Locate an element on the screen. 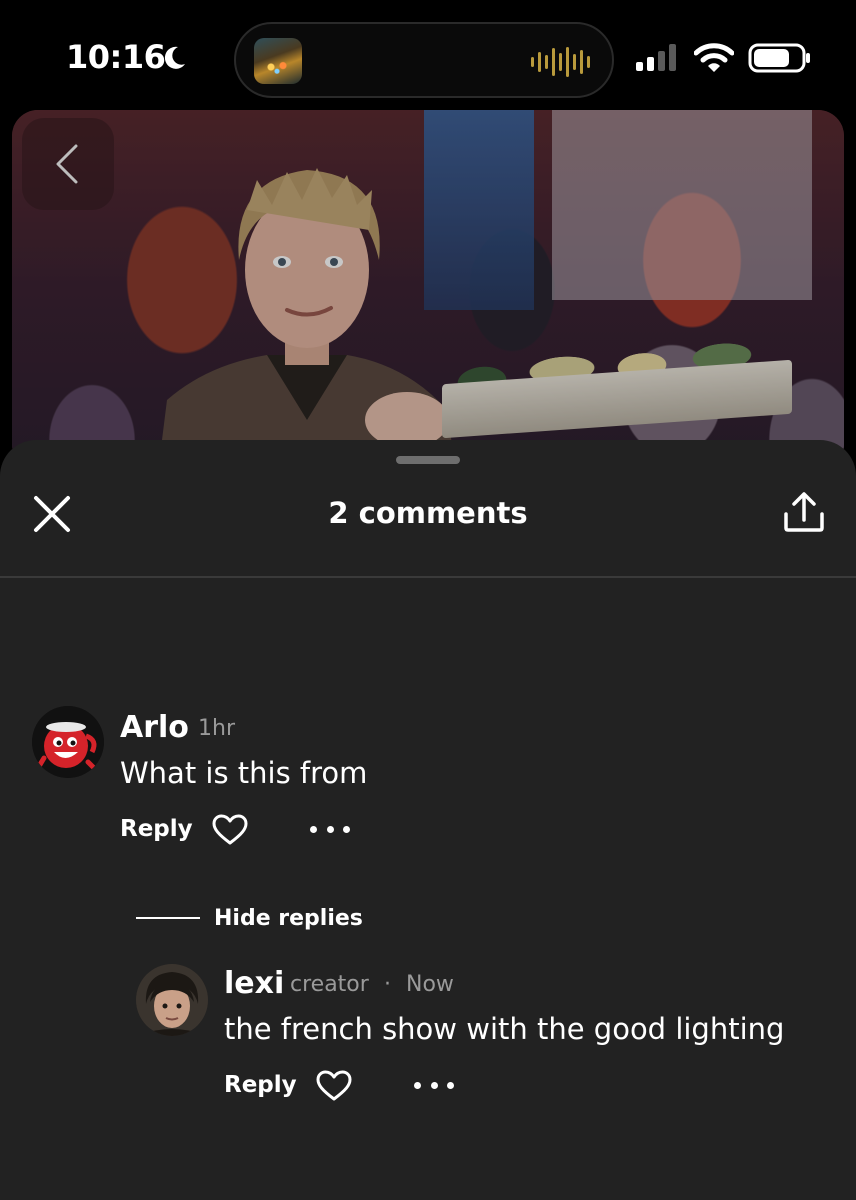  creator-badge: creator is located at coordinates (329, 984).